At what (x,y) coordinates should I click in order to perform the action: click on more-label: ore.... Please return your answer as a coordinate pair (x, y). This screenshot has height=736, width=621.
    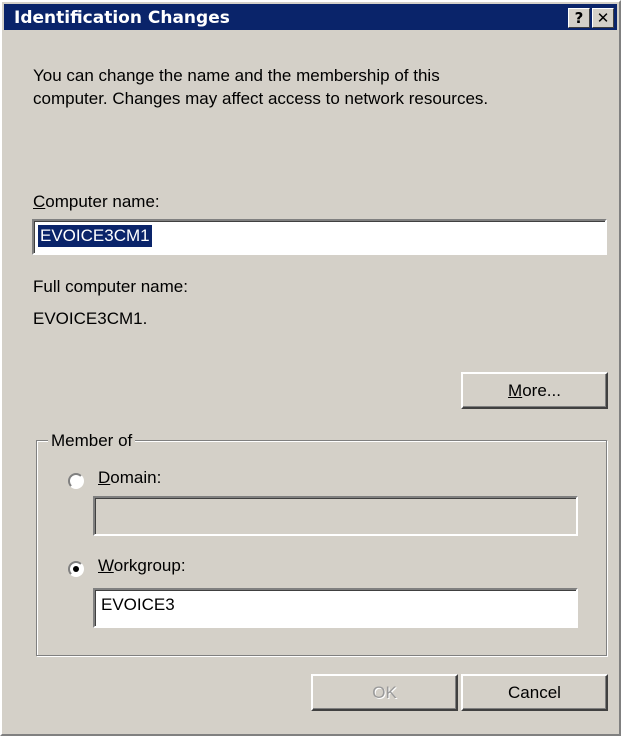
    Looking at the image, I should click on (541, 390).